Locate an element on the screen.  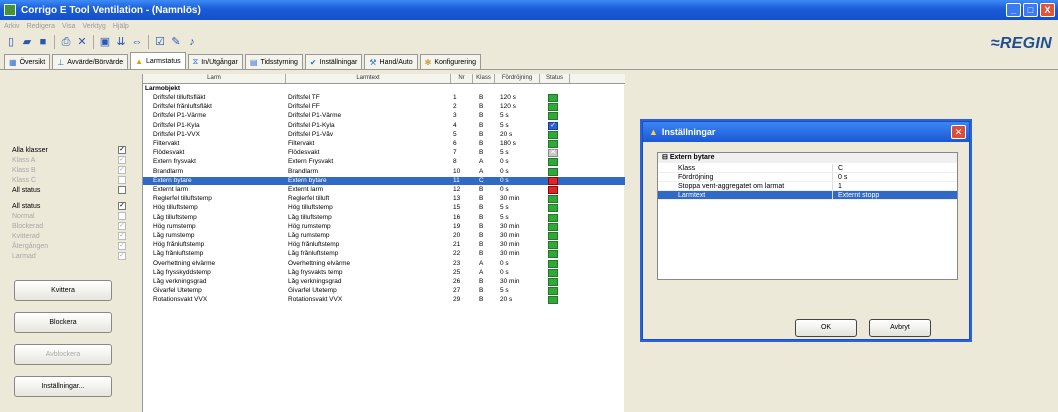
open-folder-icon: ▰ is located at coordinates (27, 42).